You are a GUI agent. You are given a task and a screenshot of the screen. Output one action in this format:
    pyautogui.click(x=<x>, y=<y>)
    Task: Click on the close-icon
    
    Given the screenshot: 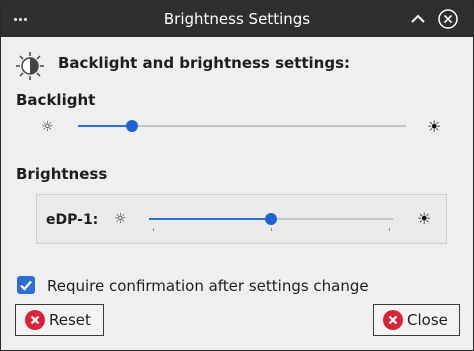 What is the action you would take?
    pyautogui.click(x=448, y=19)
    